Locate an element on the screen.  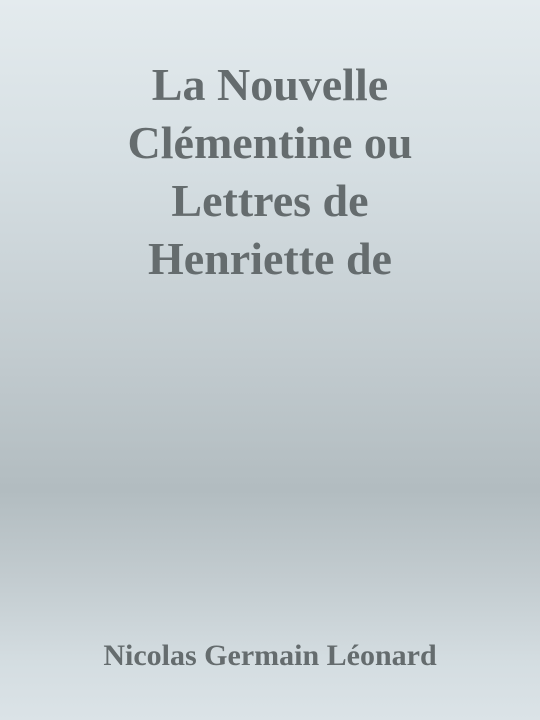
title-line-3: Lettres de is located at coordinates (270, 200).